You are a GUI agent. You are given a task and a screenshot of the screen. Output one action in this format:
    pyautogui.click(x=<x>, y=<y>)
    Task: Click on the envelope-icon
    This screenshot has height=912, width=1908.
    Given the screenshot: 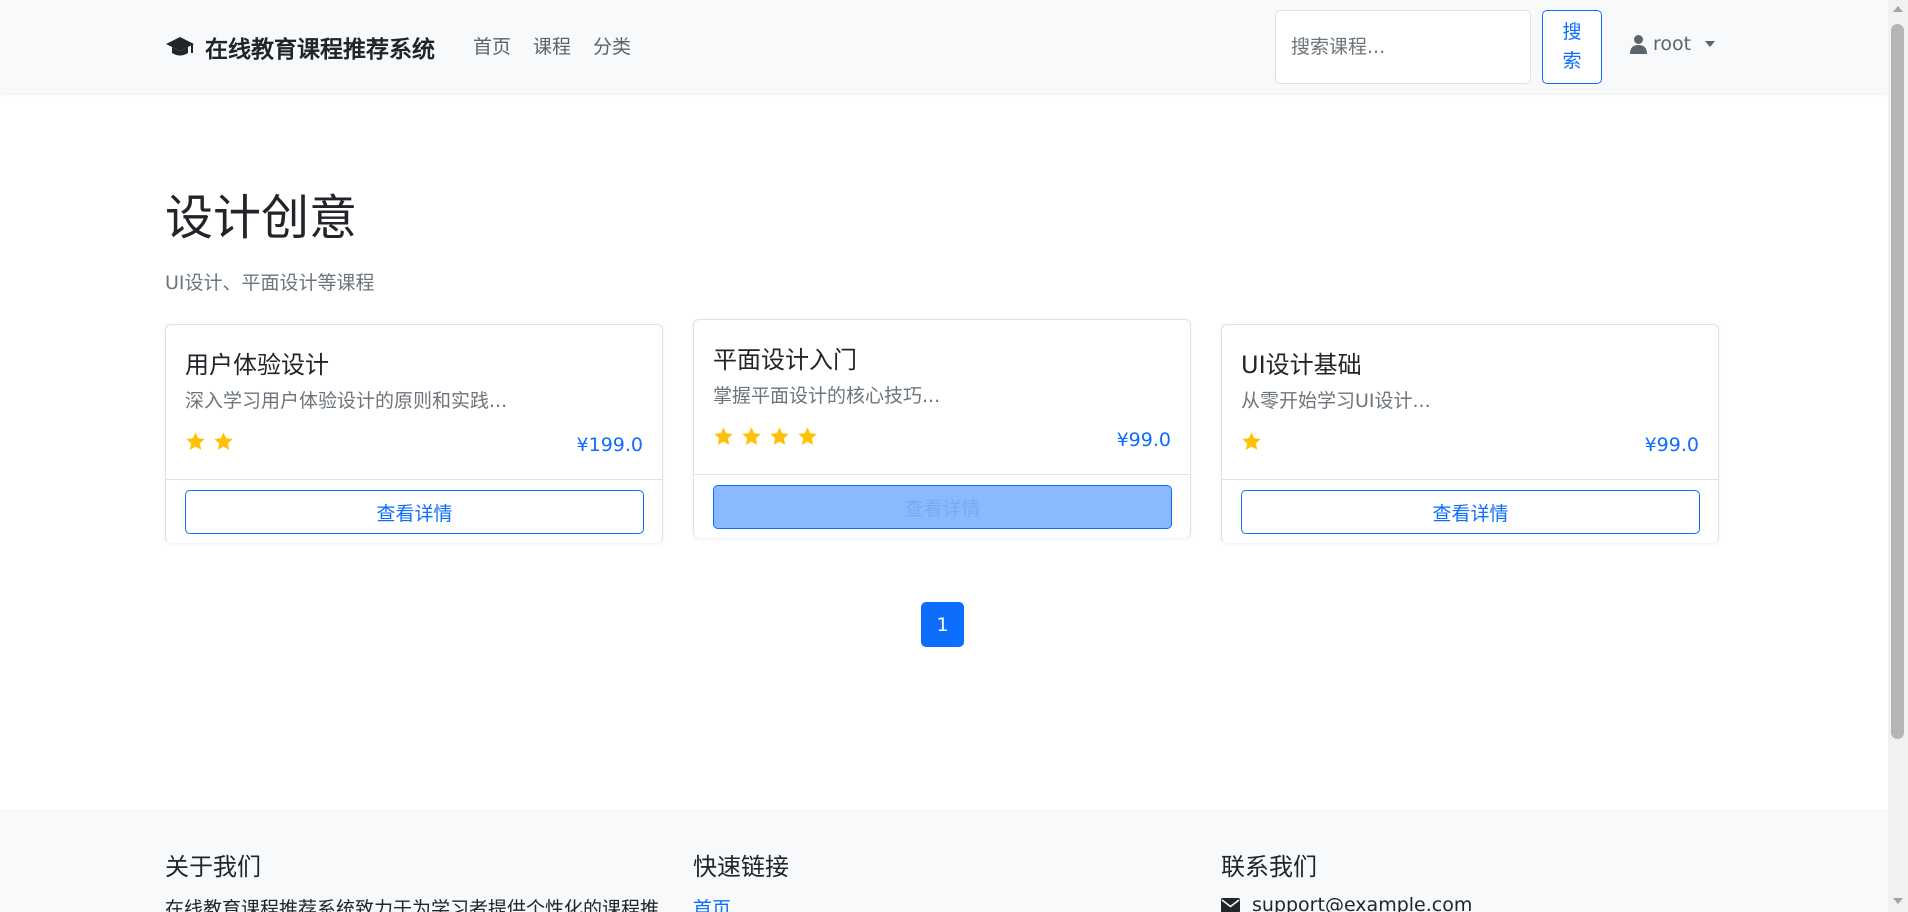 What is the action you would take?
    pyautogui.click(x=1230, y=904)
    